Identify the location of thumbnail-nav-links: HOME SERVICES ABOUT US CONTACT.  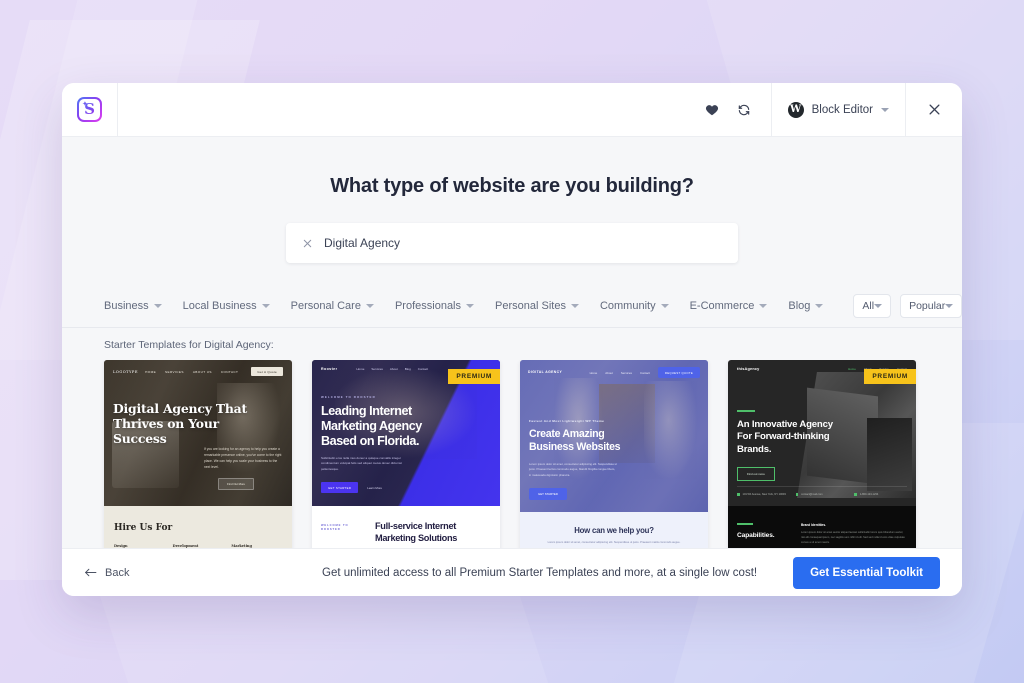
(191, 372).